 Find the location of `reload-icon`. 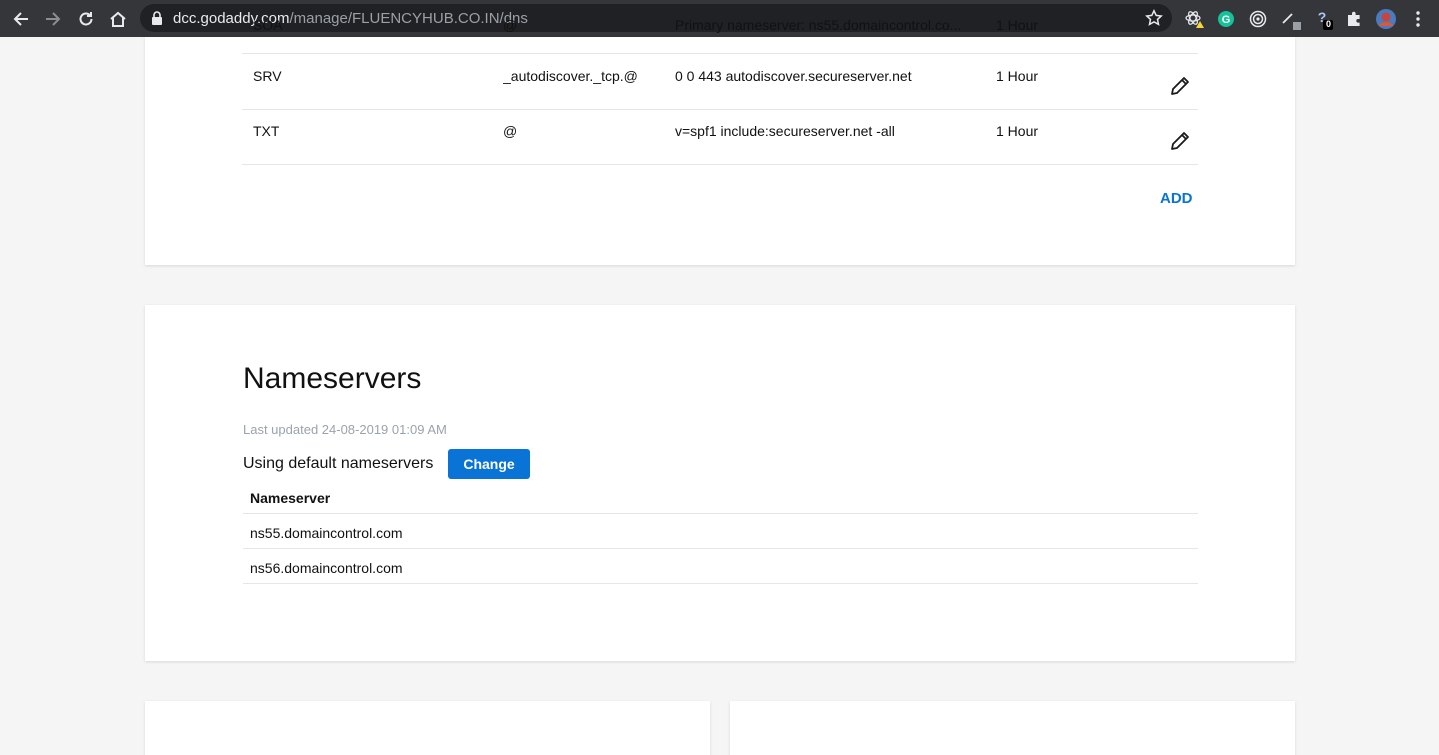

reload-icon is located at coordinates (86, 19).